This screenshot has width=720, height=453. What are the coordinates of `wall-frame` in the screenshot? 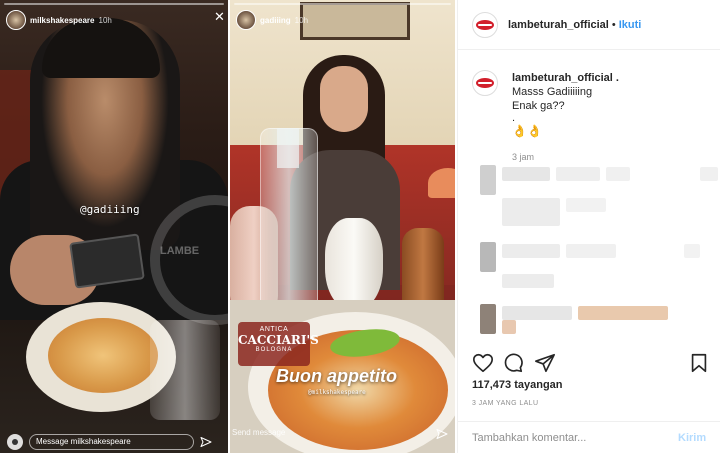 It's located at (355, 21).